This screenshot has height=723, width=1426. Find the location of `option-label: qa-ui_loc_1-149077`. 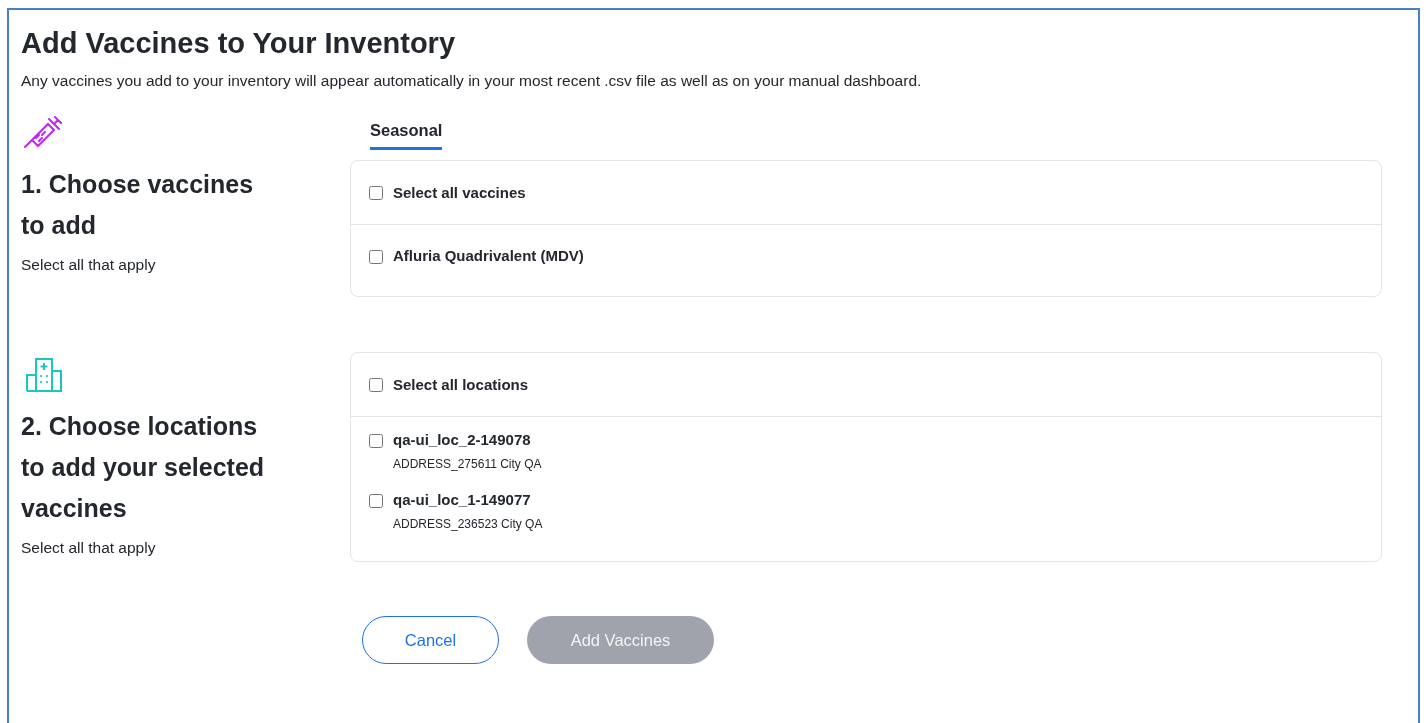

option-label: qa-ui_loc_1-149077 is located at coordinates (462, 499).